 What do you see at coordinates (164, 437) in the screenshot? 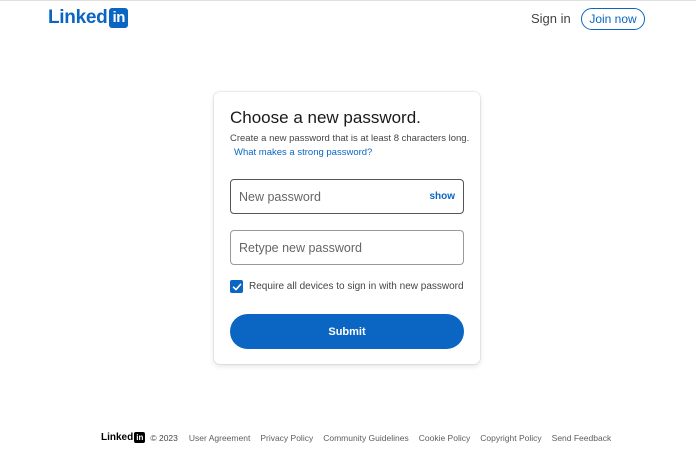
I see `copyright-text: © 2023` at bounding box center [164, 437].